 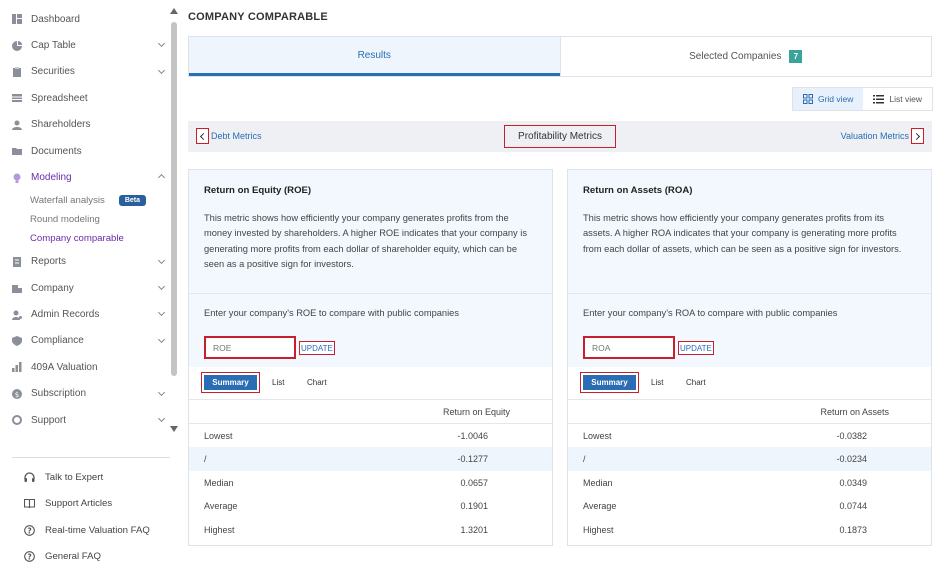 I want to click on sidebar-item-label: Dashboard, so click(x=55, y=19).